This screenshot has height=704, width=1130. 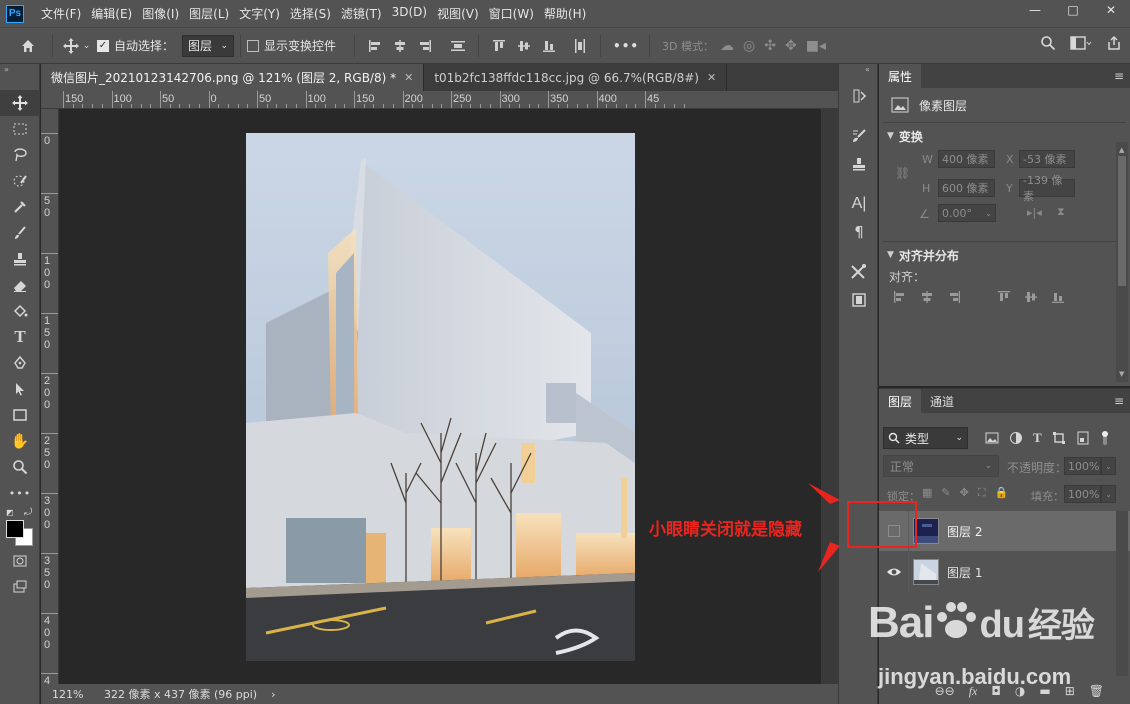 What do you see at coordinates (859, 272) in the screenshot?
I see `tool-presets-button` at bounding box center [859, 272].